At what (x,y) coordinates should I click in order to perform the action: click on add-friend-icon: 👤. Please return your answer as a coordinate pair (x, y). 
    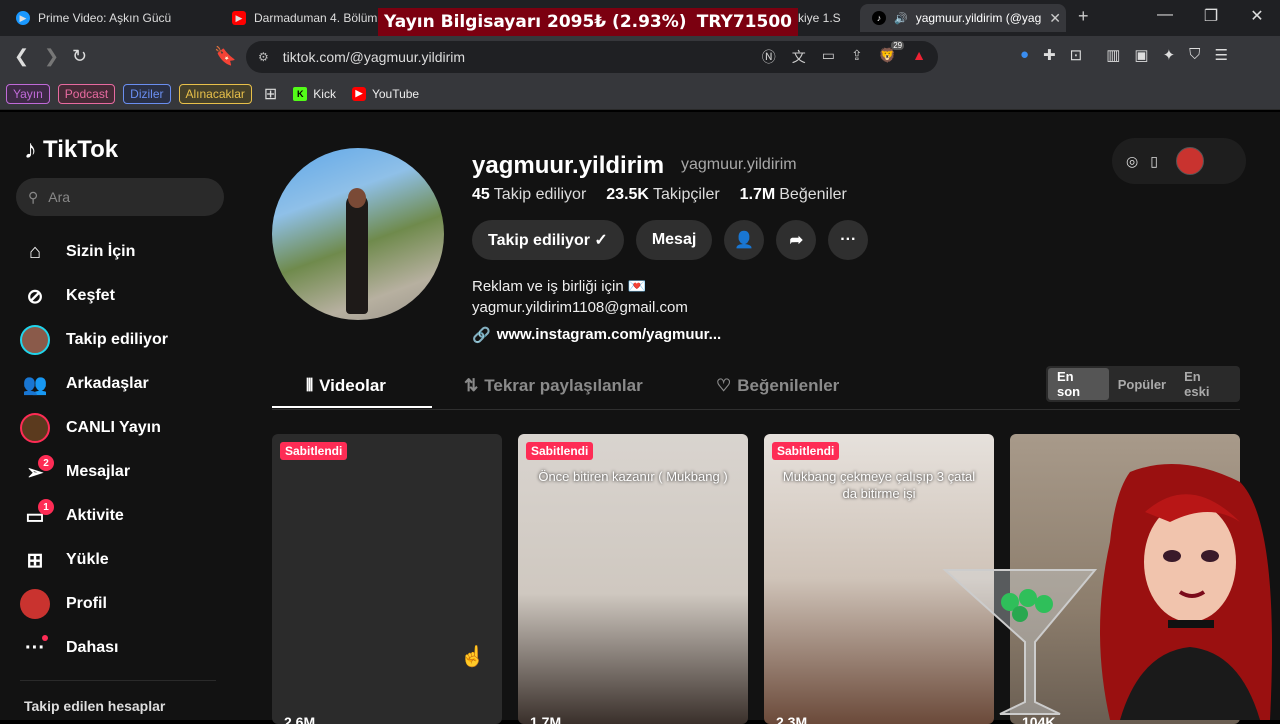
    Looking at the image, I should click on (744, 240).